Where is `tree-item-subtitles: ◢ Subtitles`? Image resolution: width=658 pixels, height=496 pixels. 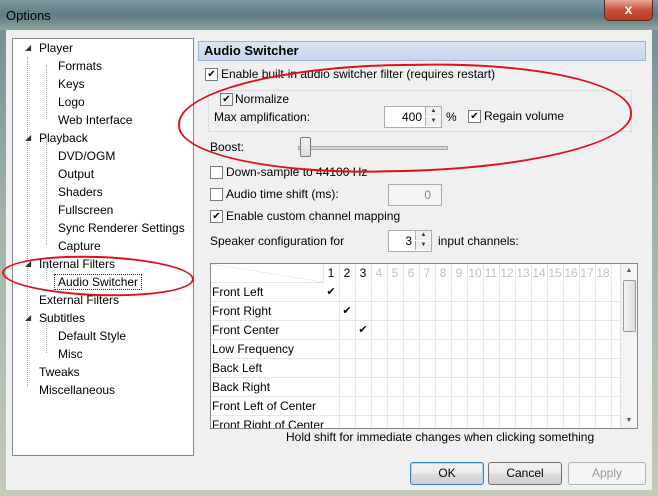 tree-item-subtitles: ◢ Subtitles is located at coordinates (55, 318).